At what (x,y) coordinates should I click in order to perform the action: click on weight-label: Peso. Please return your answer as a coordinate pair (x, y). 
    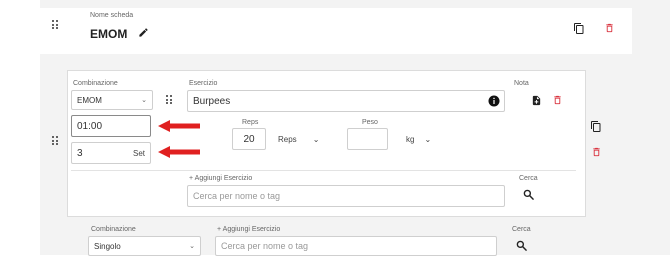
    Looking at the image, I should click on (370, 122).